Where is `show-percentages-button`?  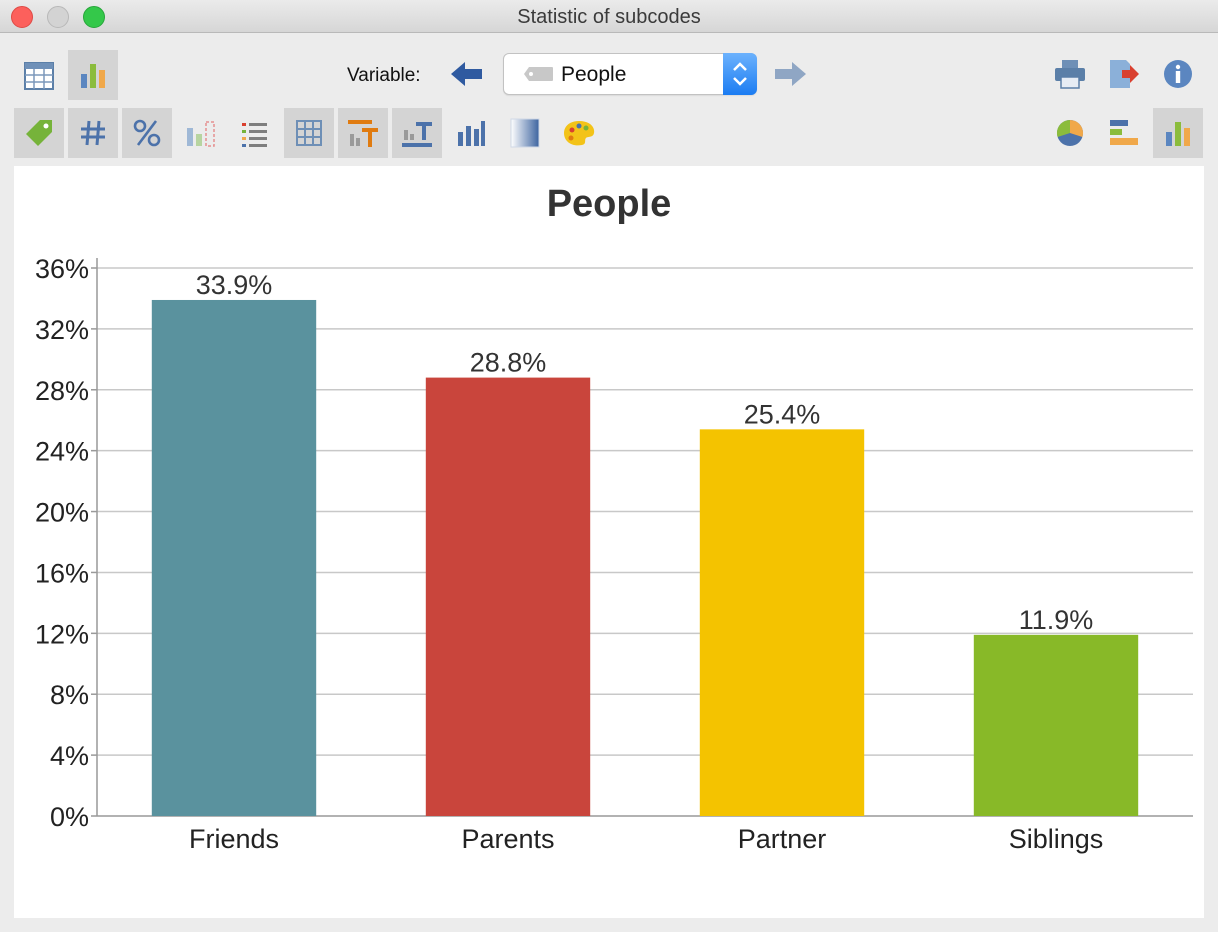
show-percentages-button is located at coordinates (147, 133).